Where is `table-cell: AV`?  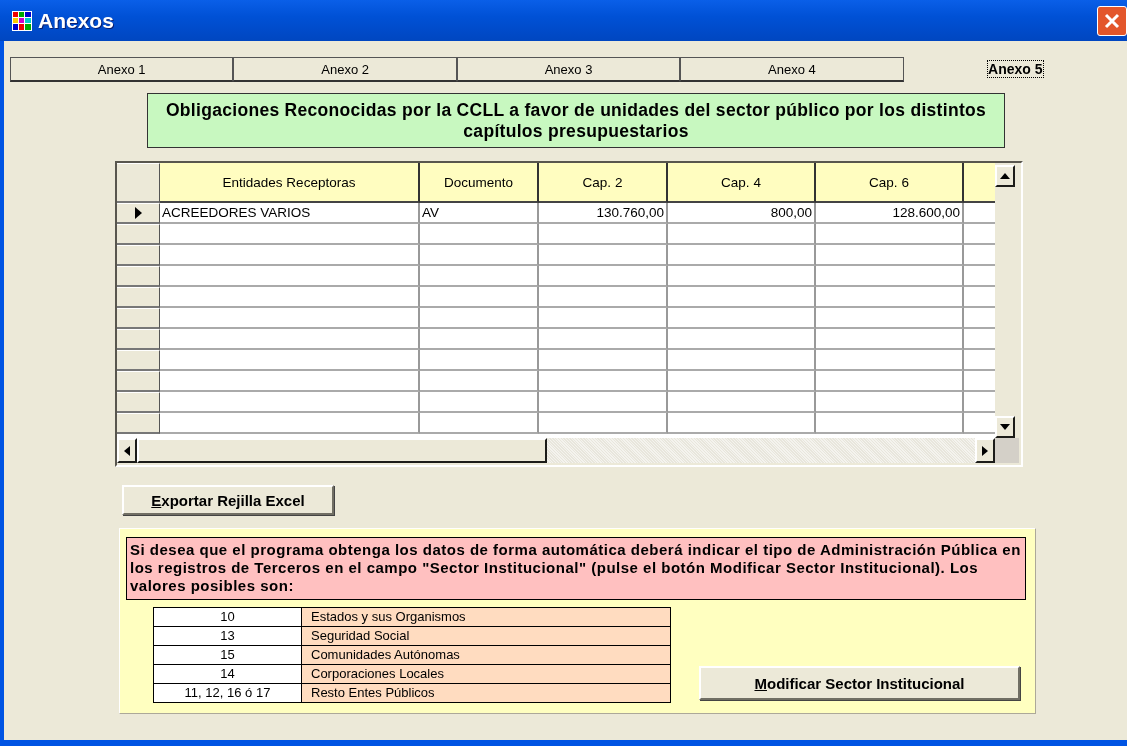 table-cell: AV is located at coordinates (479, 213).